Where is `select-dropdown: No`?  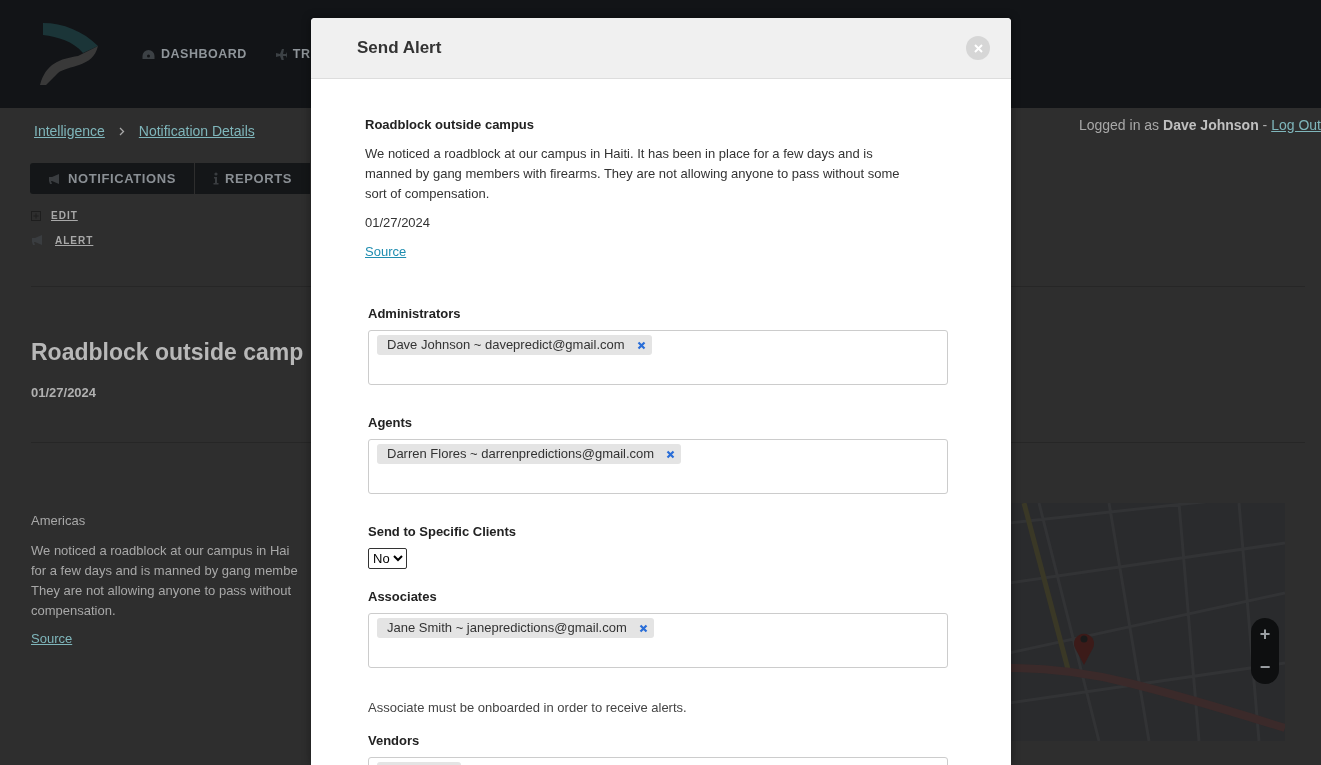 select-dropdown: No is located at coordinates (387, 558).